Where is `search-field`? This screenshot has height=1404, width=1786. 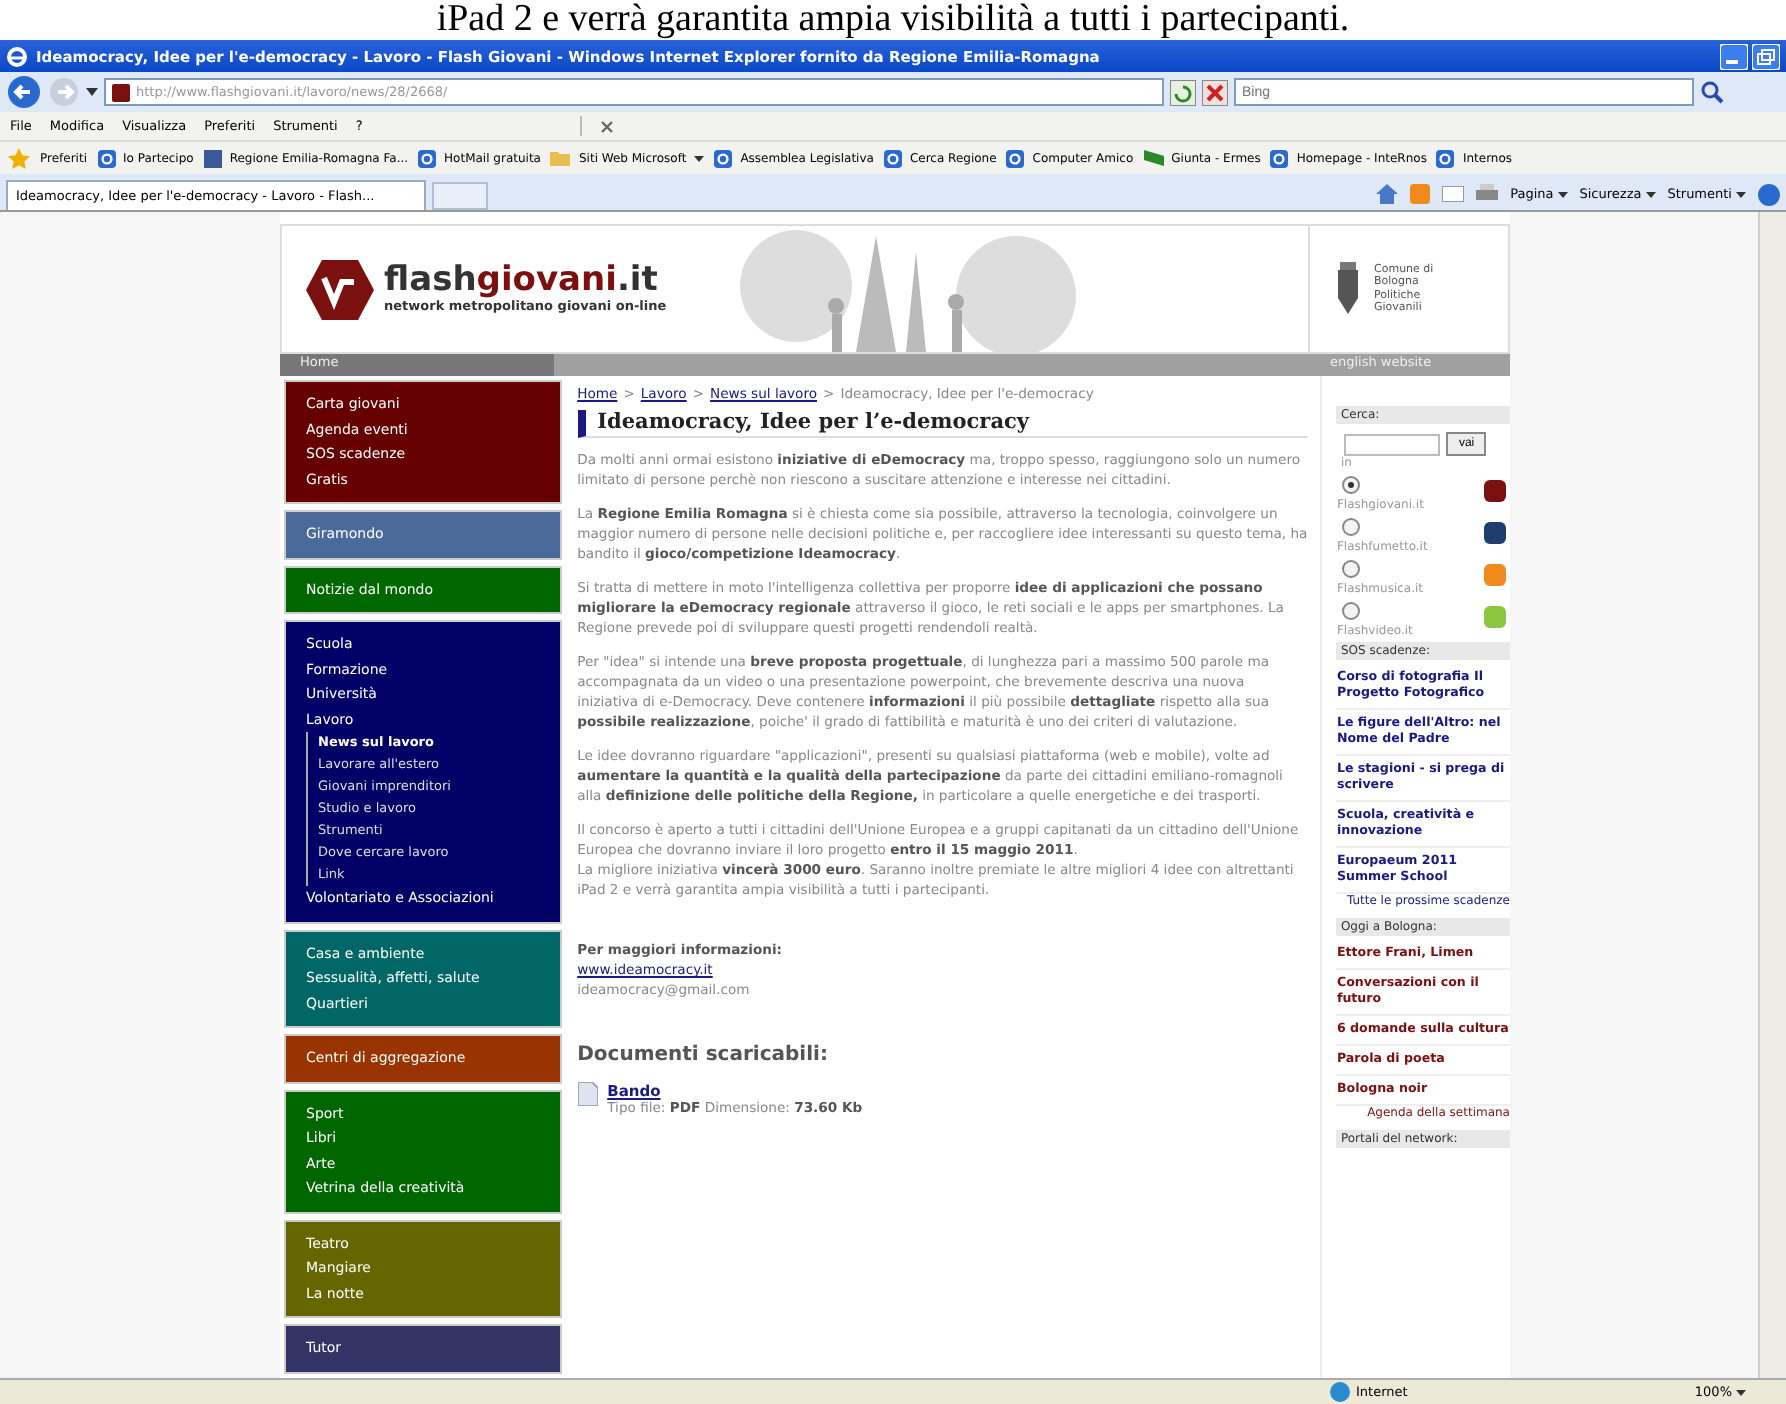 search-field is located at coordinates (1392, 444).